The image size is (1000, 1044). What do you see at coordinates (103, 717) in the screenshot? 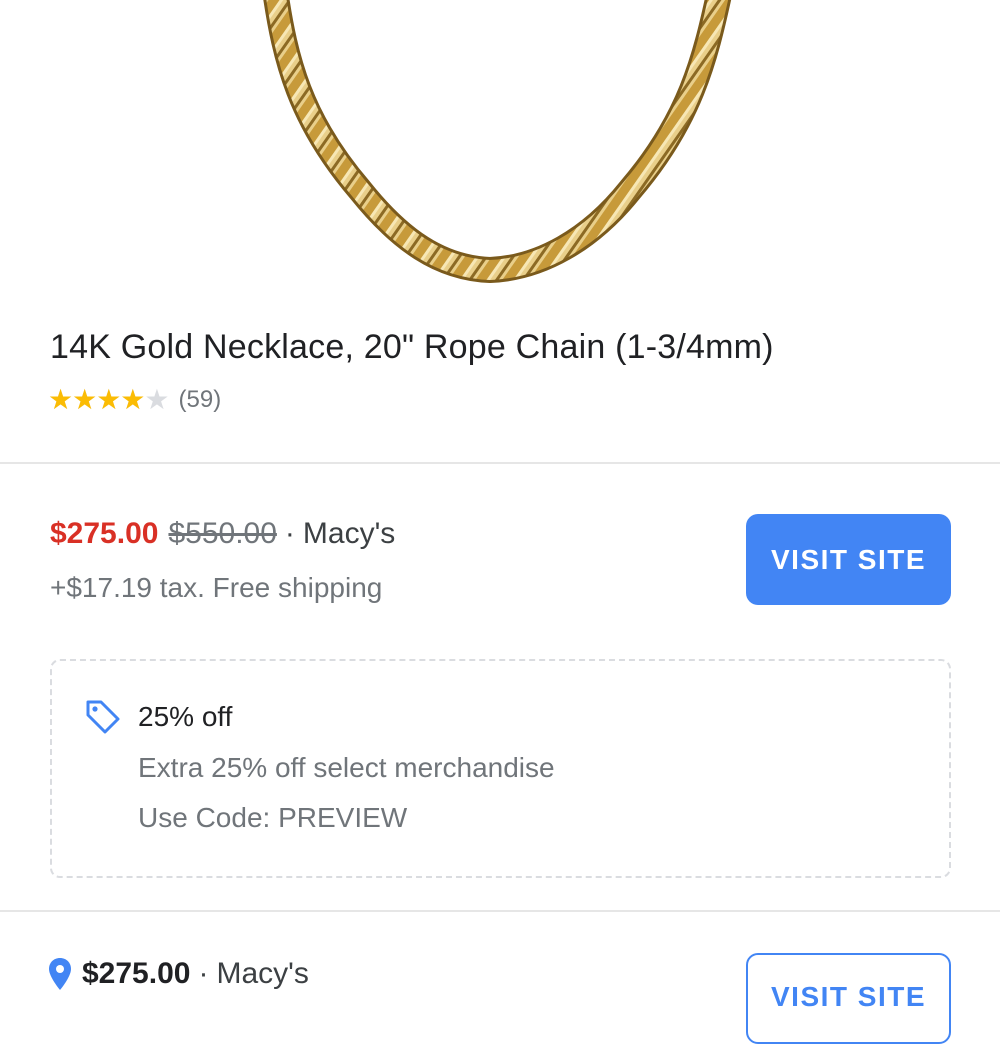
I see `tag-icon` at bounding box center [103, 717].